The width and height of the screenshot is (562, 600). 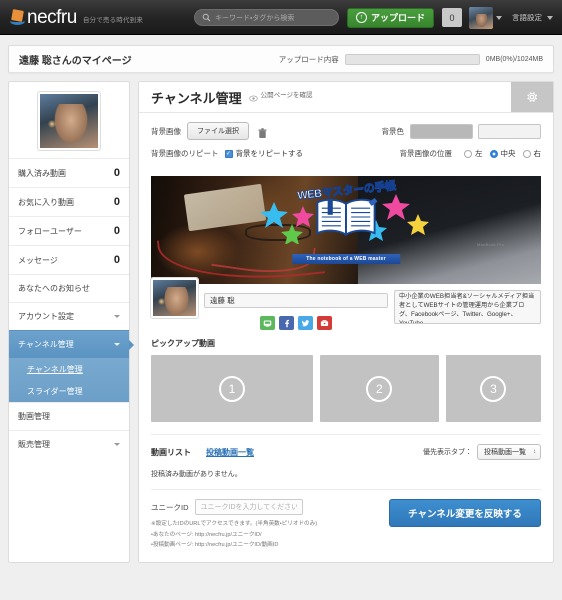 I want to click on banner-logo-group: WEBマスターの手帳 The notebook of a WEB master, so click(x=346, y=224).